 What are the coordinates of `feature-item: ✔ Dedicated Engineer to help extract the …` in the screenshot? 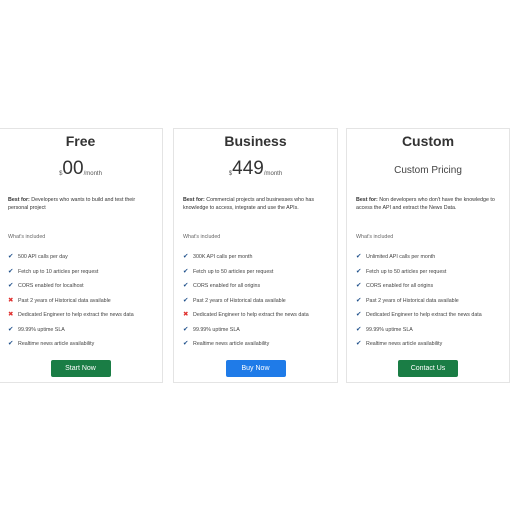 It's located at (429, 315).